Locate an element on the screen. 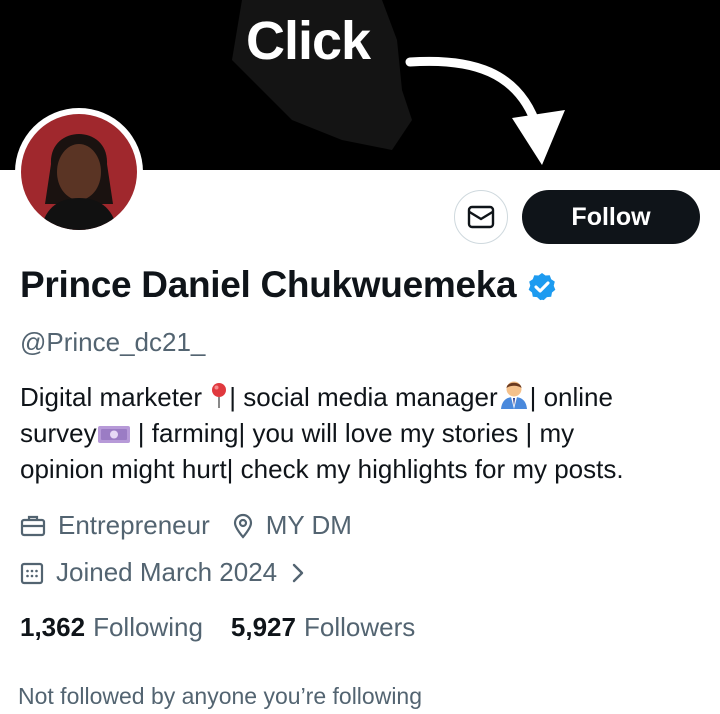  follow-button: Follow is located at coordinates (611, 217).